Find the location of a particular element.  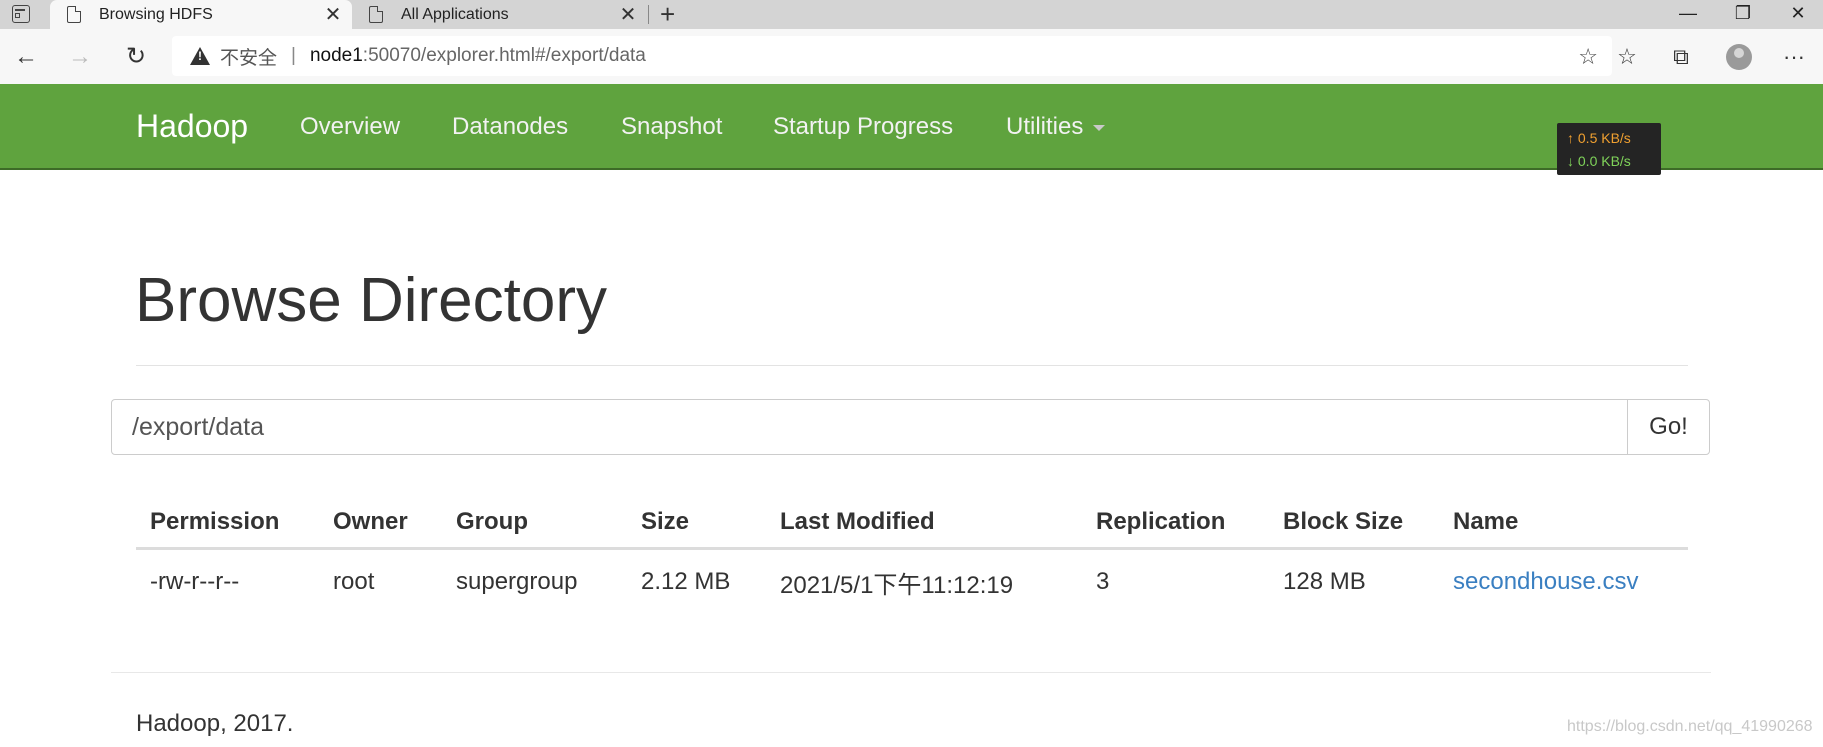

restore-button: ❐ is located at coordinates (1743, 14).